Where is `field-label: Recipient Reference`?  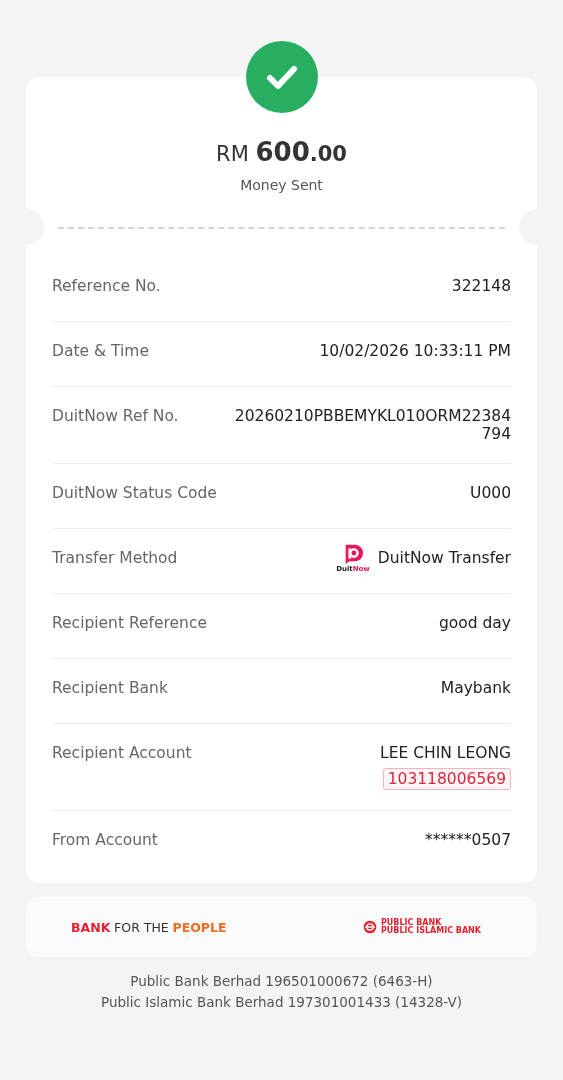
field-label: Recipient Reference is located at coordinates (129, 623).